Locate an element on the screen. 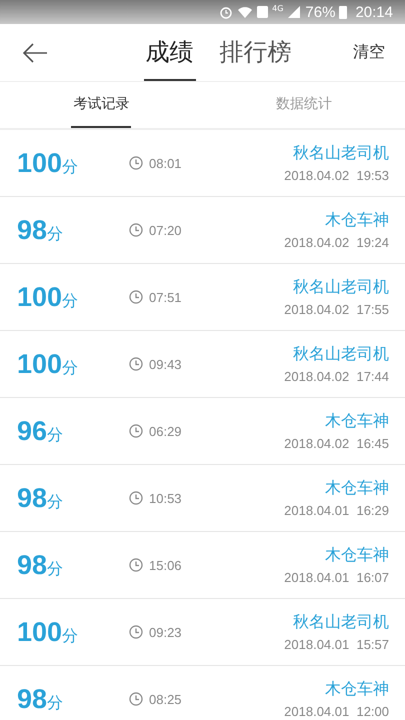 The height and width of the screenshot is (720, 405). record-date: 2018.04.02 19:24 is located at coordinates (336, 242).